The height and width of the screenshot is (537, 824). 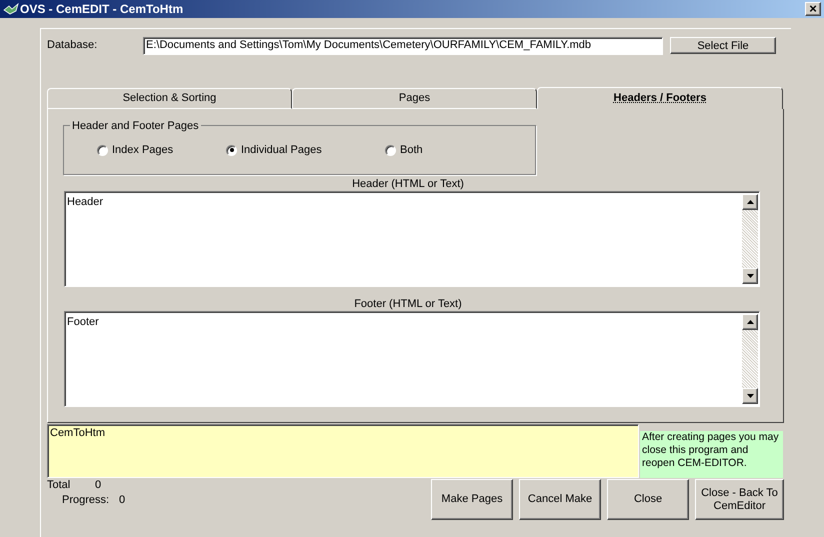 I want to click on total-label: Total, so click(x=59, y=485).